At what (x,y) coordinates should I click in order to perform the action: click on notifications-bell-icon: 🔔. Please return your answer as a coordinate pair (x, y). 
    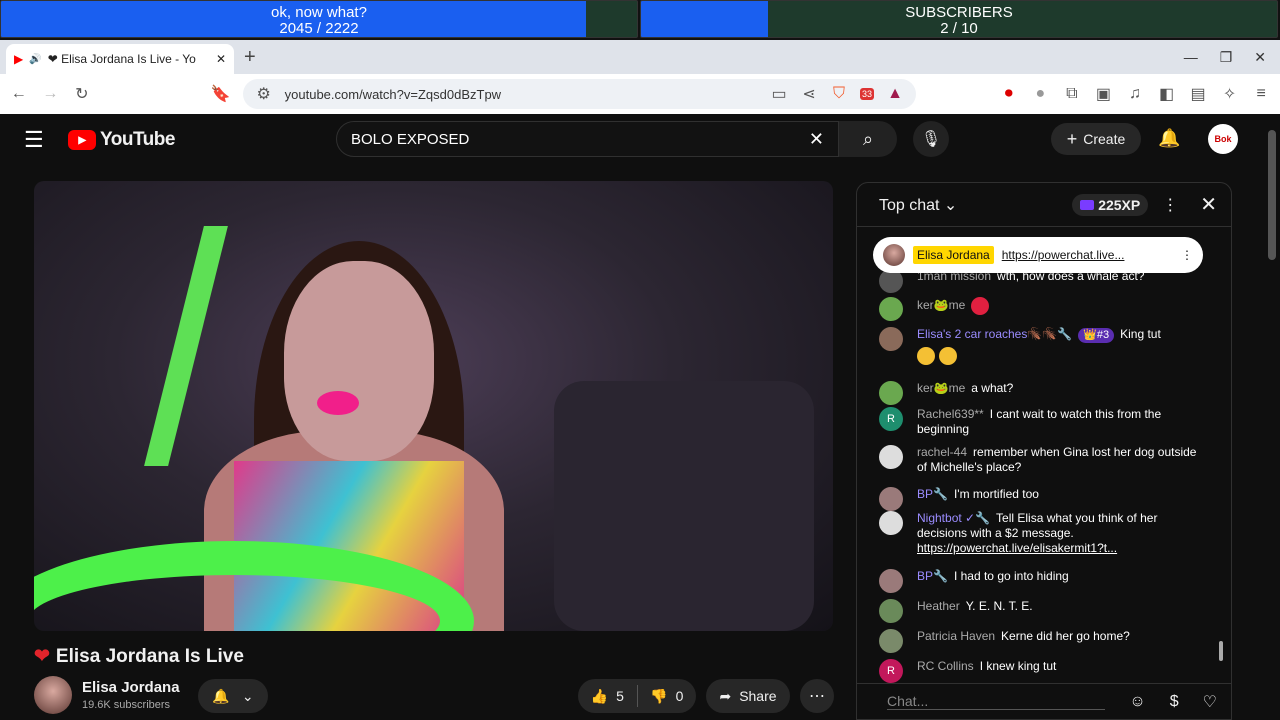
    Looking at the image, I should click on (1169, 138).